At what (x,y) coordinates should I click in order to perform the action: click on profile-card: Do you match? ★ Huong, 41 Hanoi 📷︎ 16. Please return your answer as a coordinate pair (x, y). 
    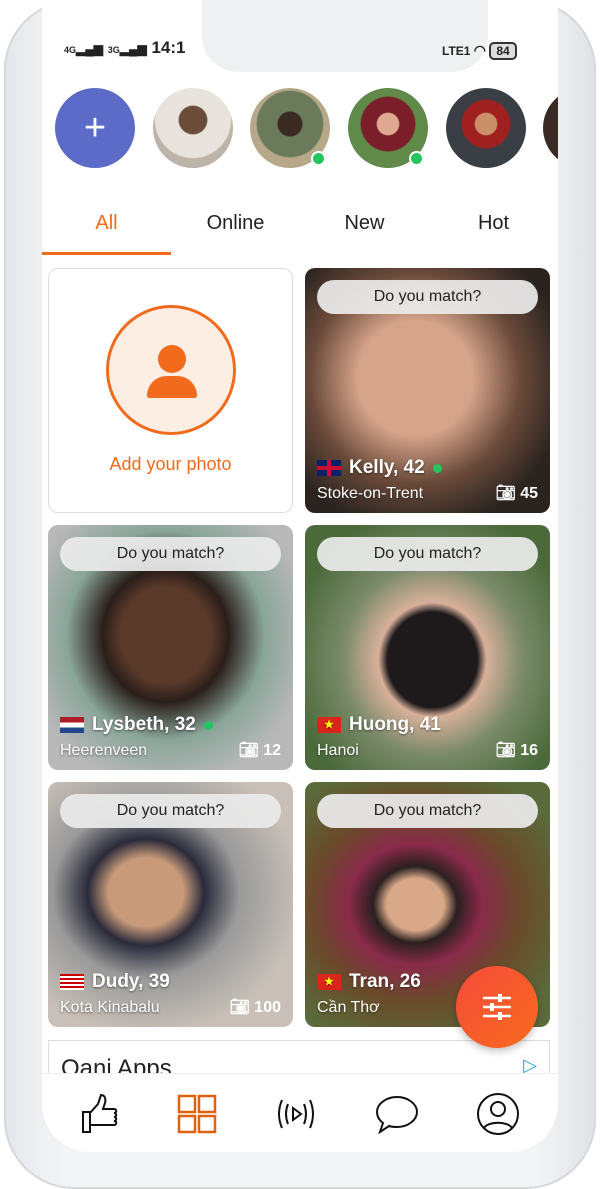
    Looking at the image, I should click on (427, 647).